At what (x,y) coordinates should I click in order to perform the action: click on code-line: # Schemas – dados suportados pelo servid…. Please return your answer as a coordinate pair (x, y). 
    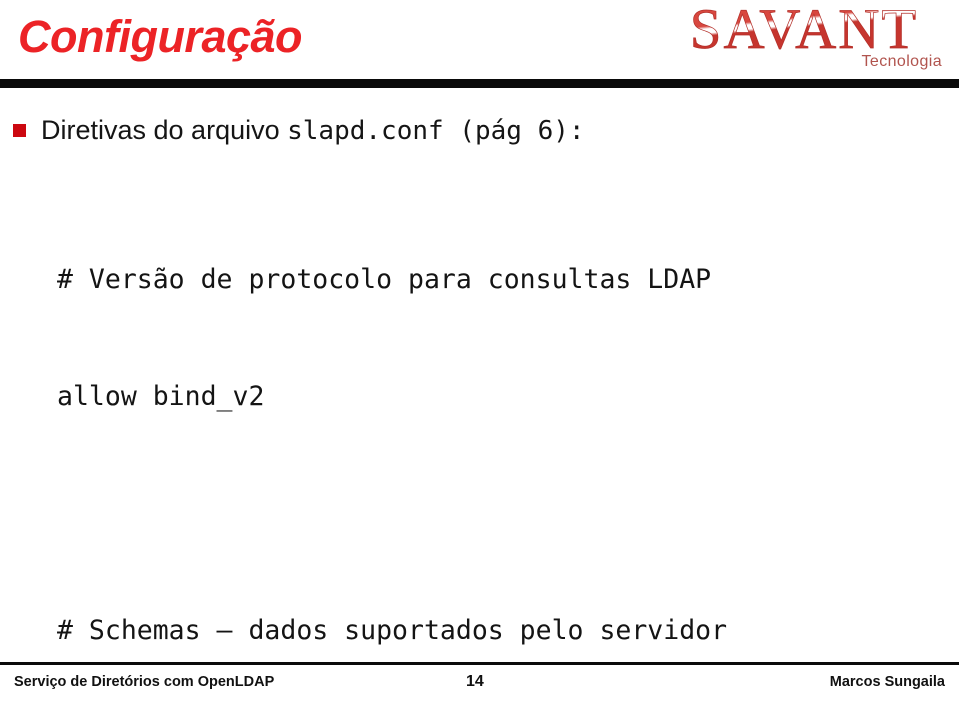
    Looking at the image, I should click on (392, 630).